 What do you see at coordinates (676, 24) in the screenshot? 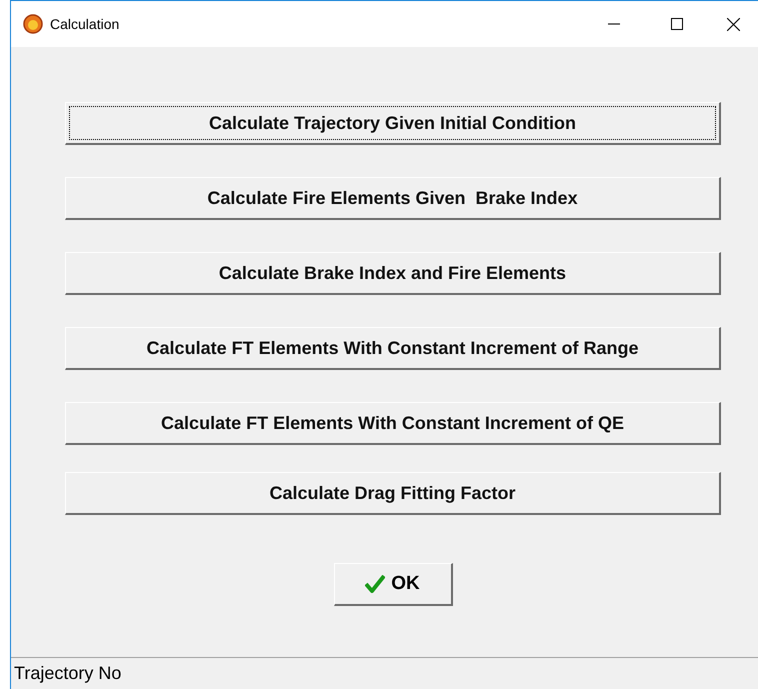
I see `maximize-icon` at bounding box center [676, 24].